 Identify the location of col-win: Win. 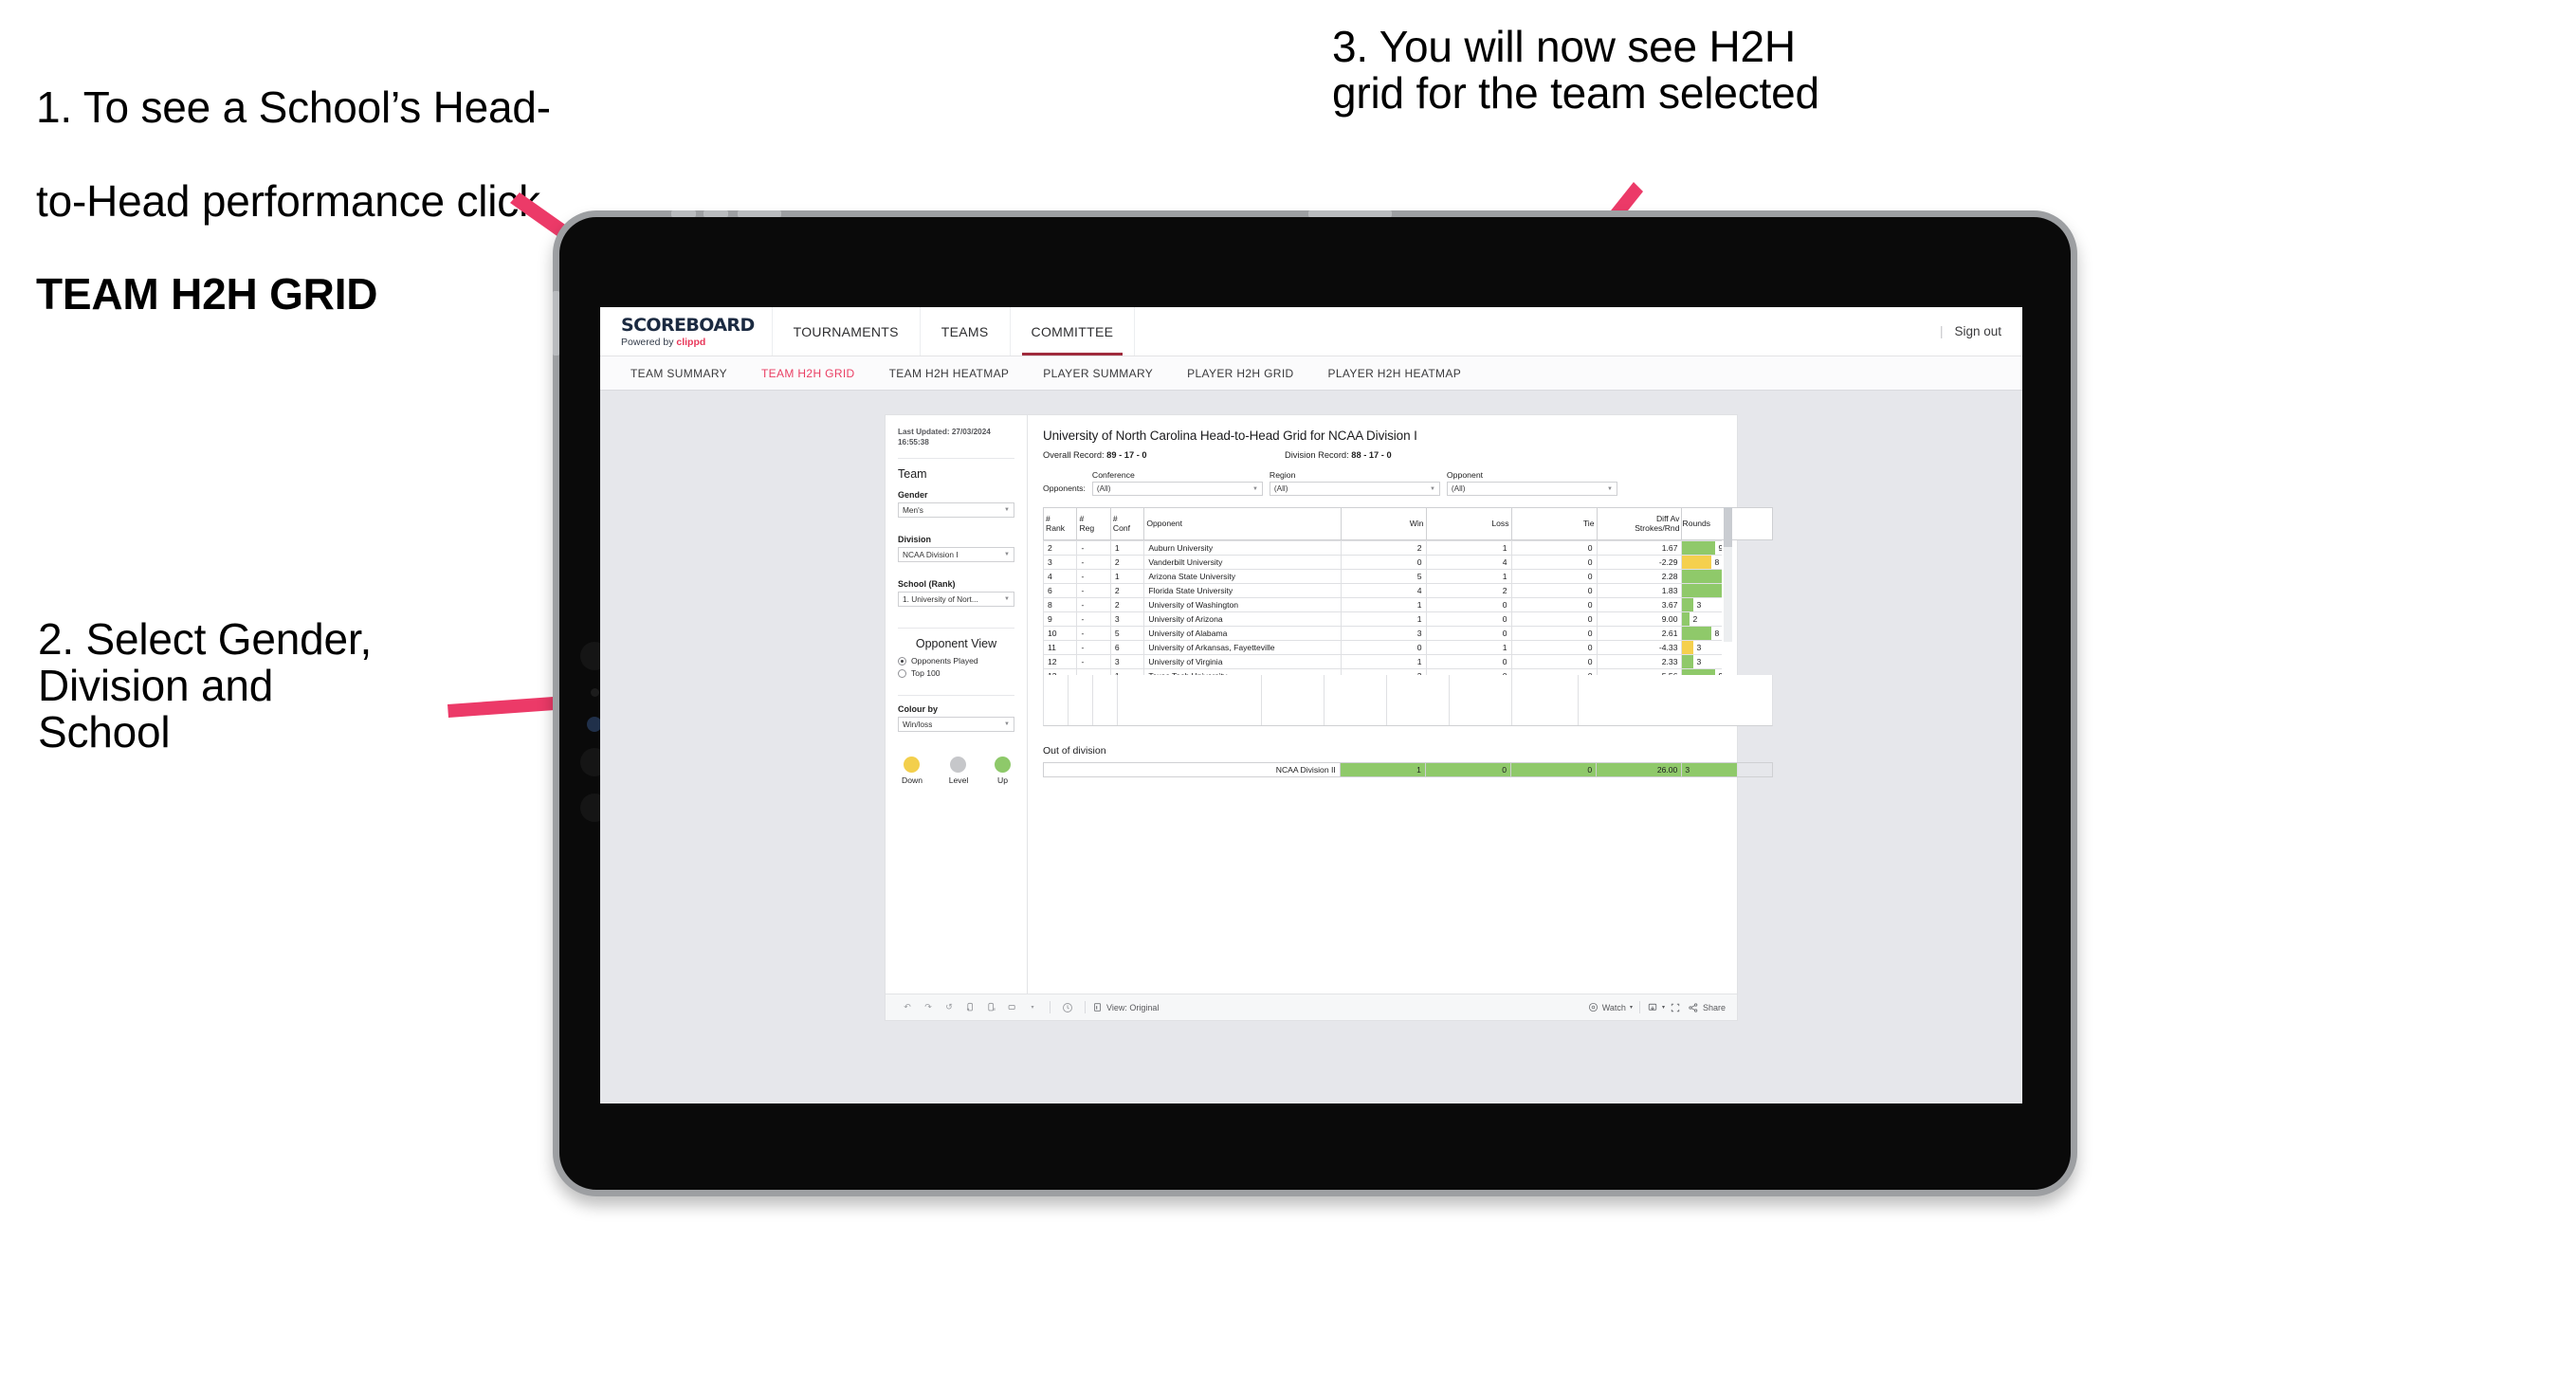
(1383, 523).